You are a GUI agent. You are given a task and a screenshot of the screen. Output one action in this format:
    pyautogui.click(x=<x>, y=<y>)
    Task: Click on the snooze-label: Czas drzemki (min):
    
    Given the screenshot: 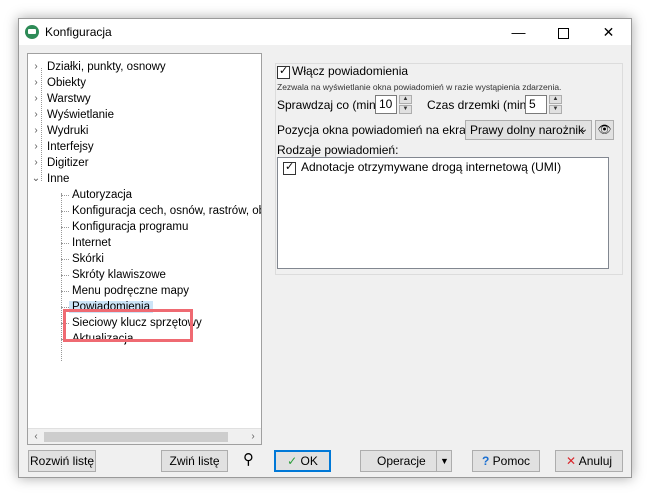 What is the action you would take?
    pyautogui.click(x=480, y=105)
    